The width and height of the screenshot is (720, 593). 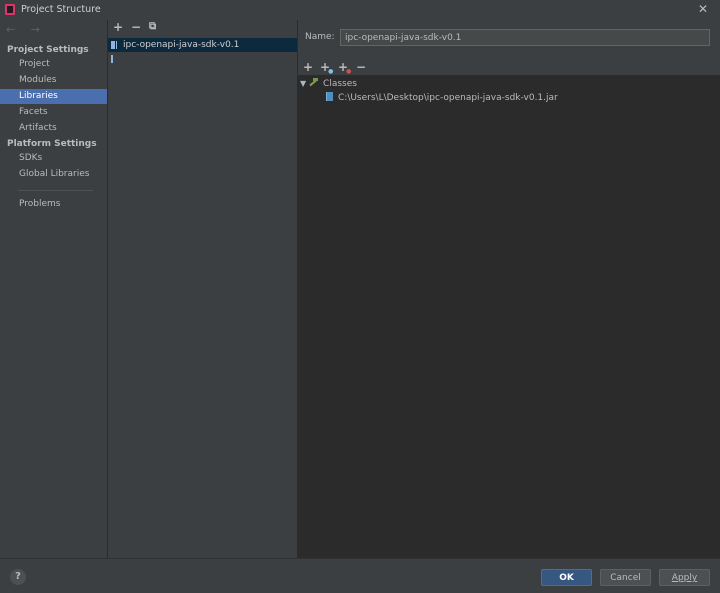 What do you see at coordinates (340, 84) in the screenshot?
I see `tree-node-label: Classes` at bounding box center [340, 84].